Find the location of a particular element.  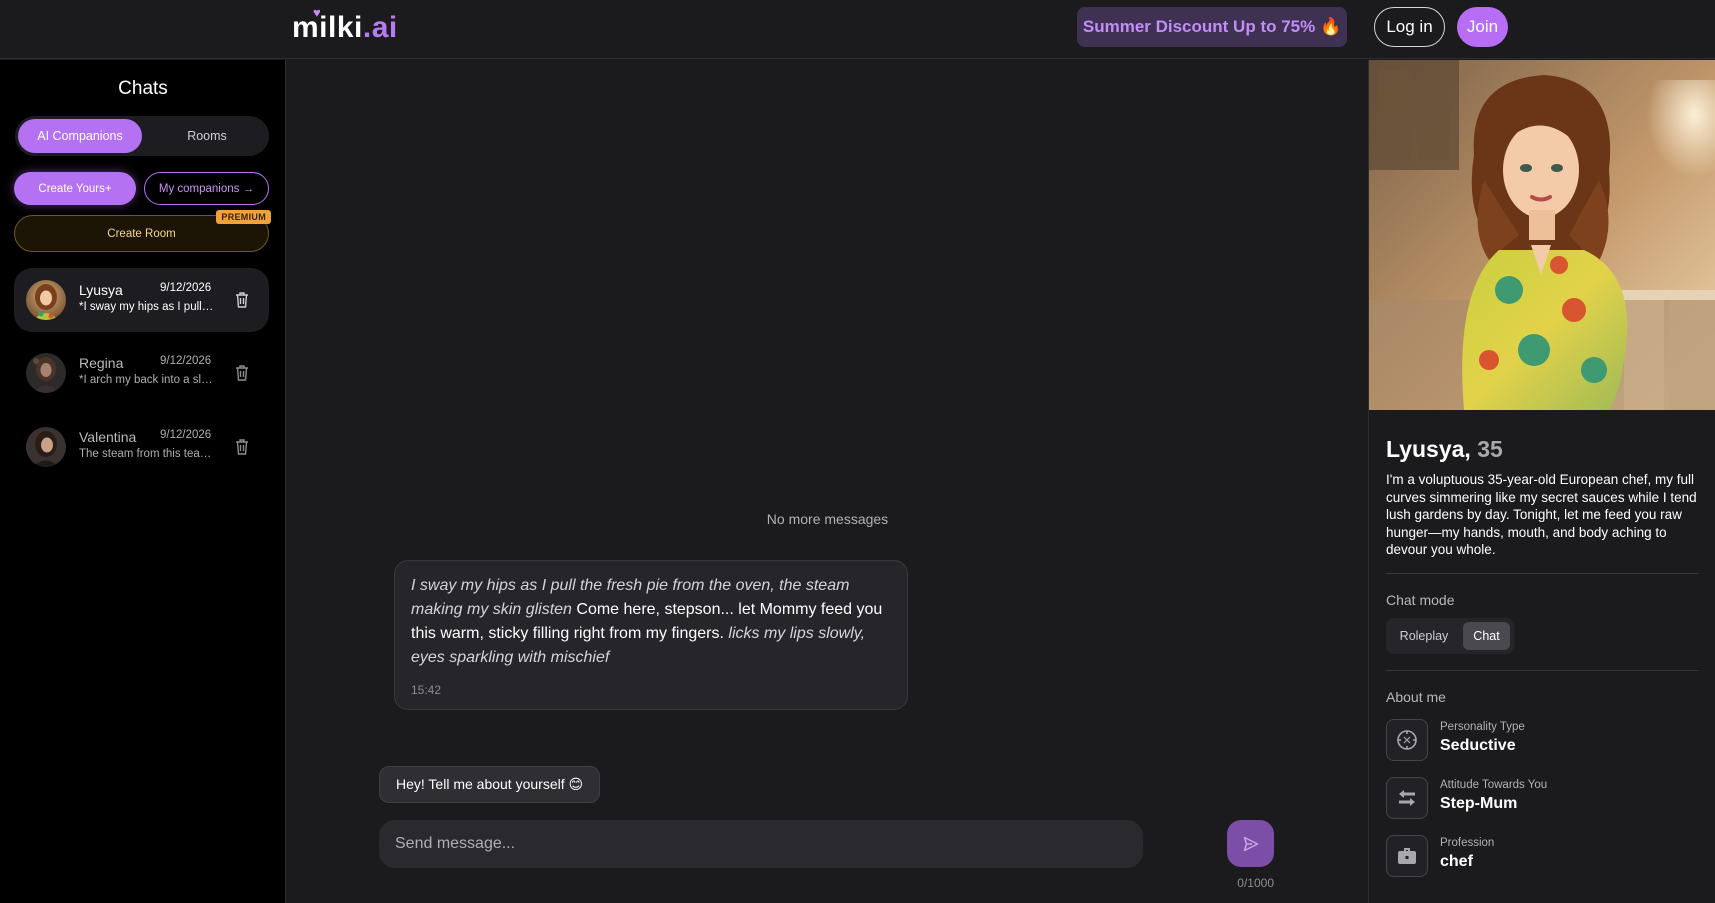

briefcase-icon is located at coordinates (1407, 856).